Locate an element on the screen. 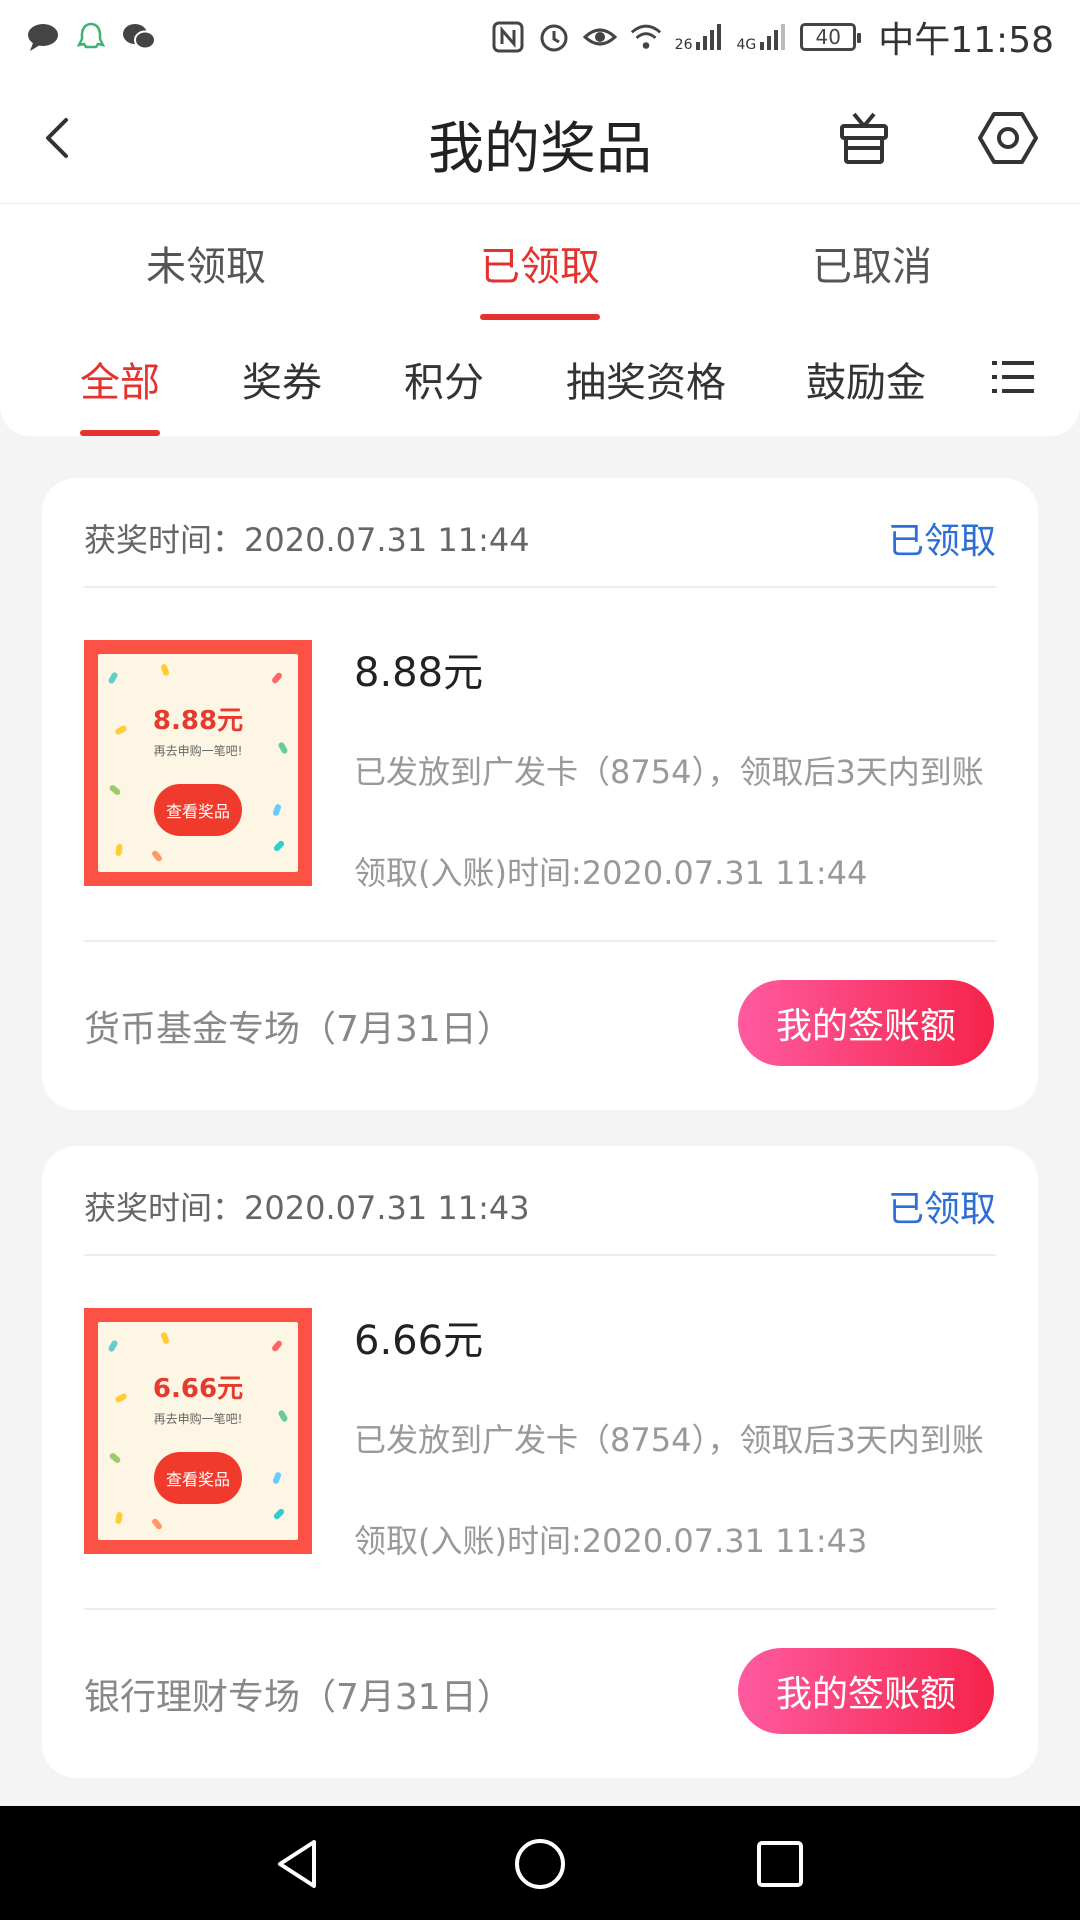  status-bar: 26 4G 40 中午11:58 is located at coordinates (540, 37).